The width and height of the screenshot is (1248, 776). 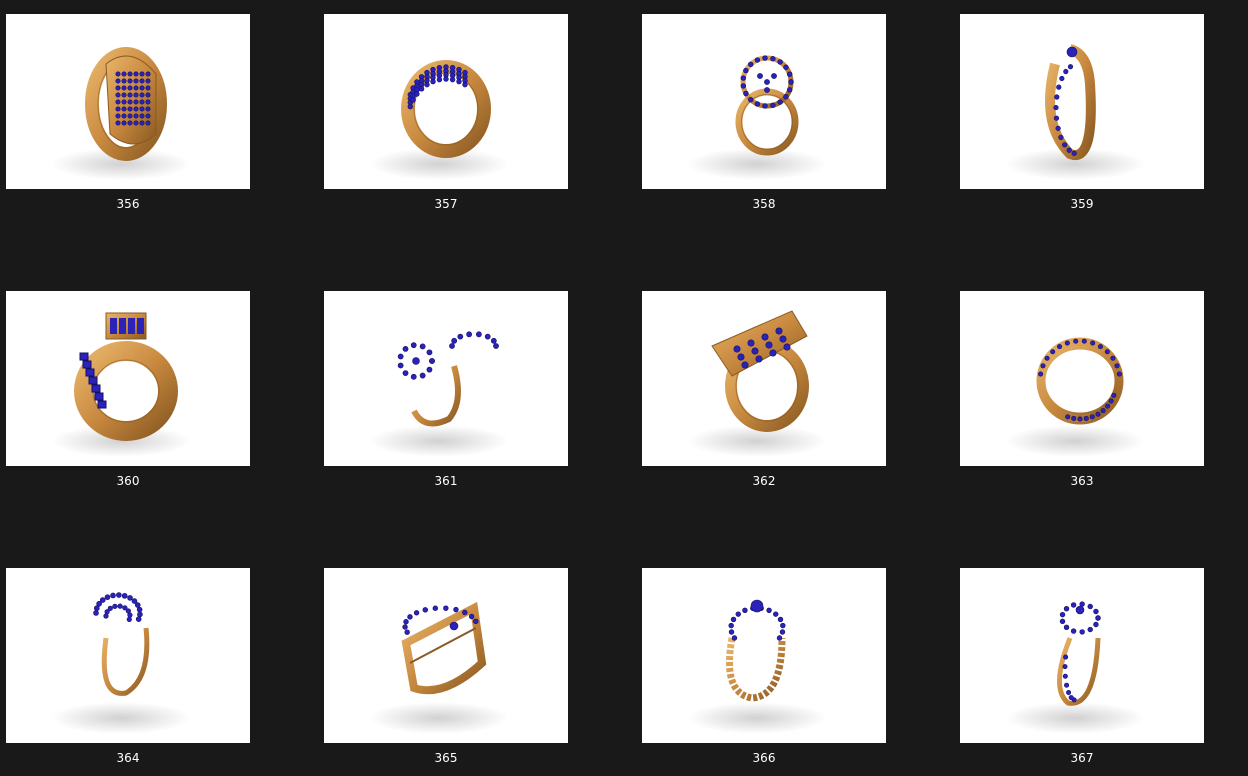 I want to click on thumbnail-tile: 357, so click(x=446, y=114).